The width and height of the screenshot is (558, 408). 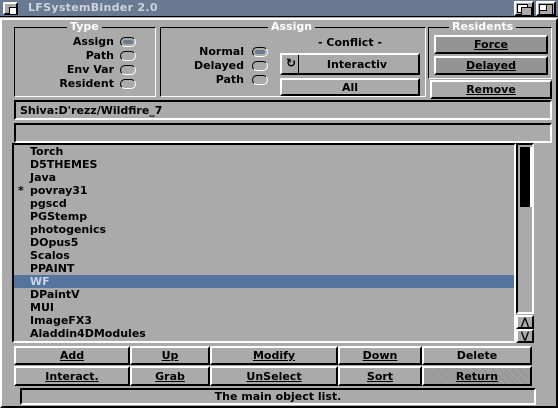 What do you see at coordinates (264, 151) in the screenshot?
I see `list-item: Torch` at bounding box center [264, 151].